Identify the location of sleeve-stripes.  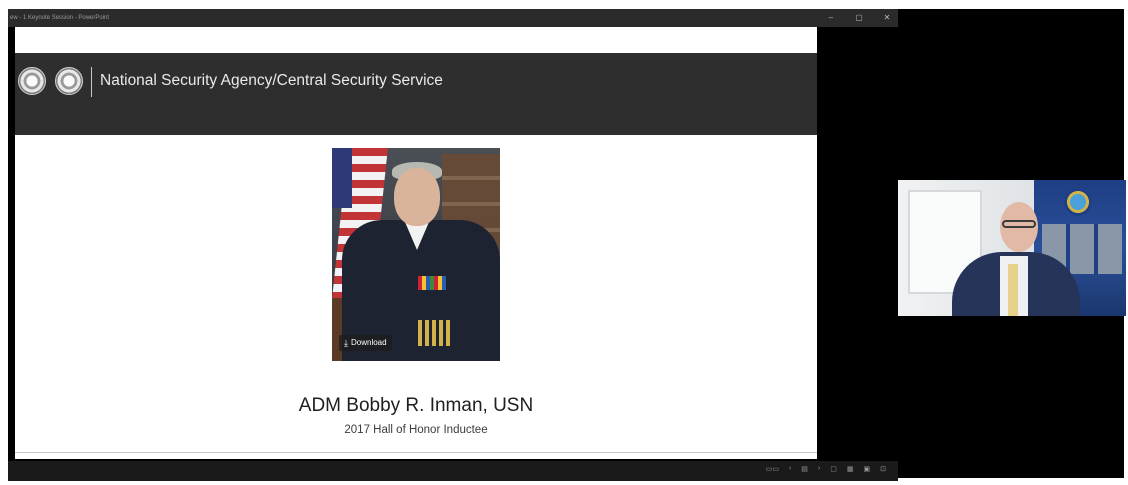
(435, 333).